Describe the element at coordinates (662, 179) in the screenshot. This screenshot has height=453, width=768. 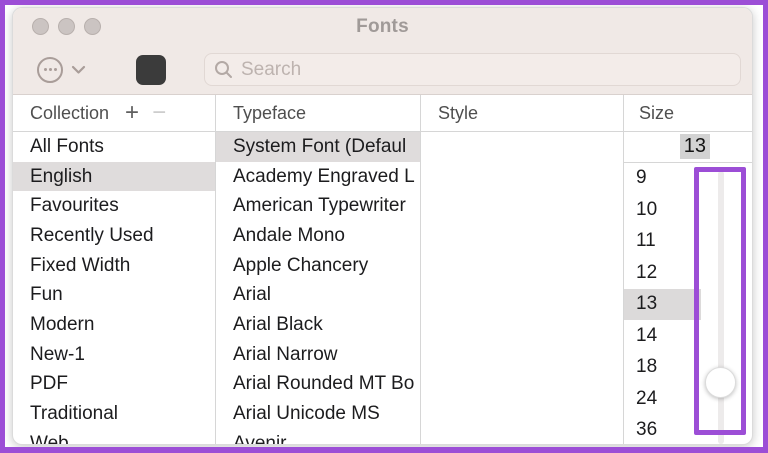
I see `size-item: 9` at that location.